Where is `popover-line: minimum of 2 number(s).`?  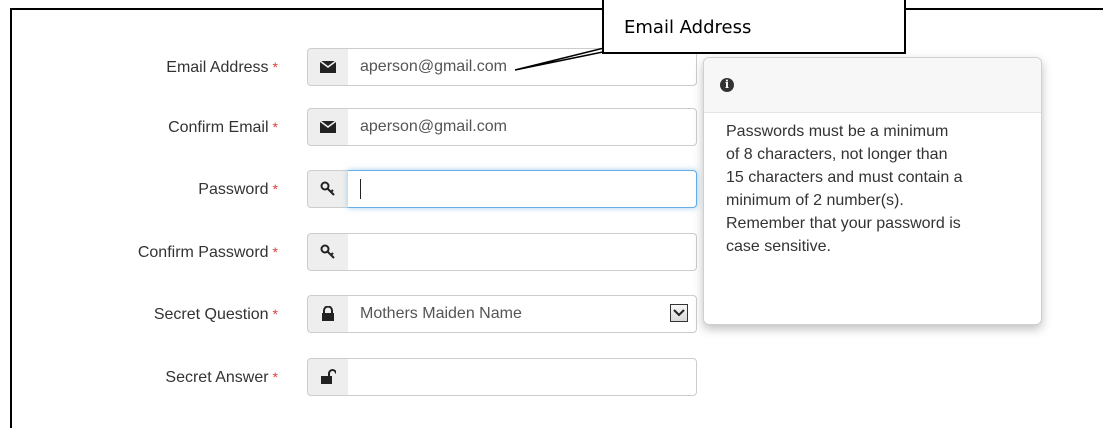 popover-line: minimum of 2 number(s). is located at coordinates (815, 200).